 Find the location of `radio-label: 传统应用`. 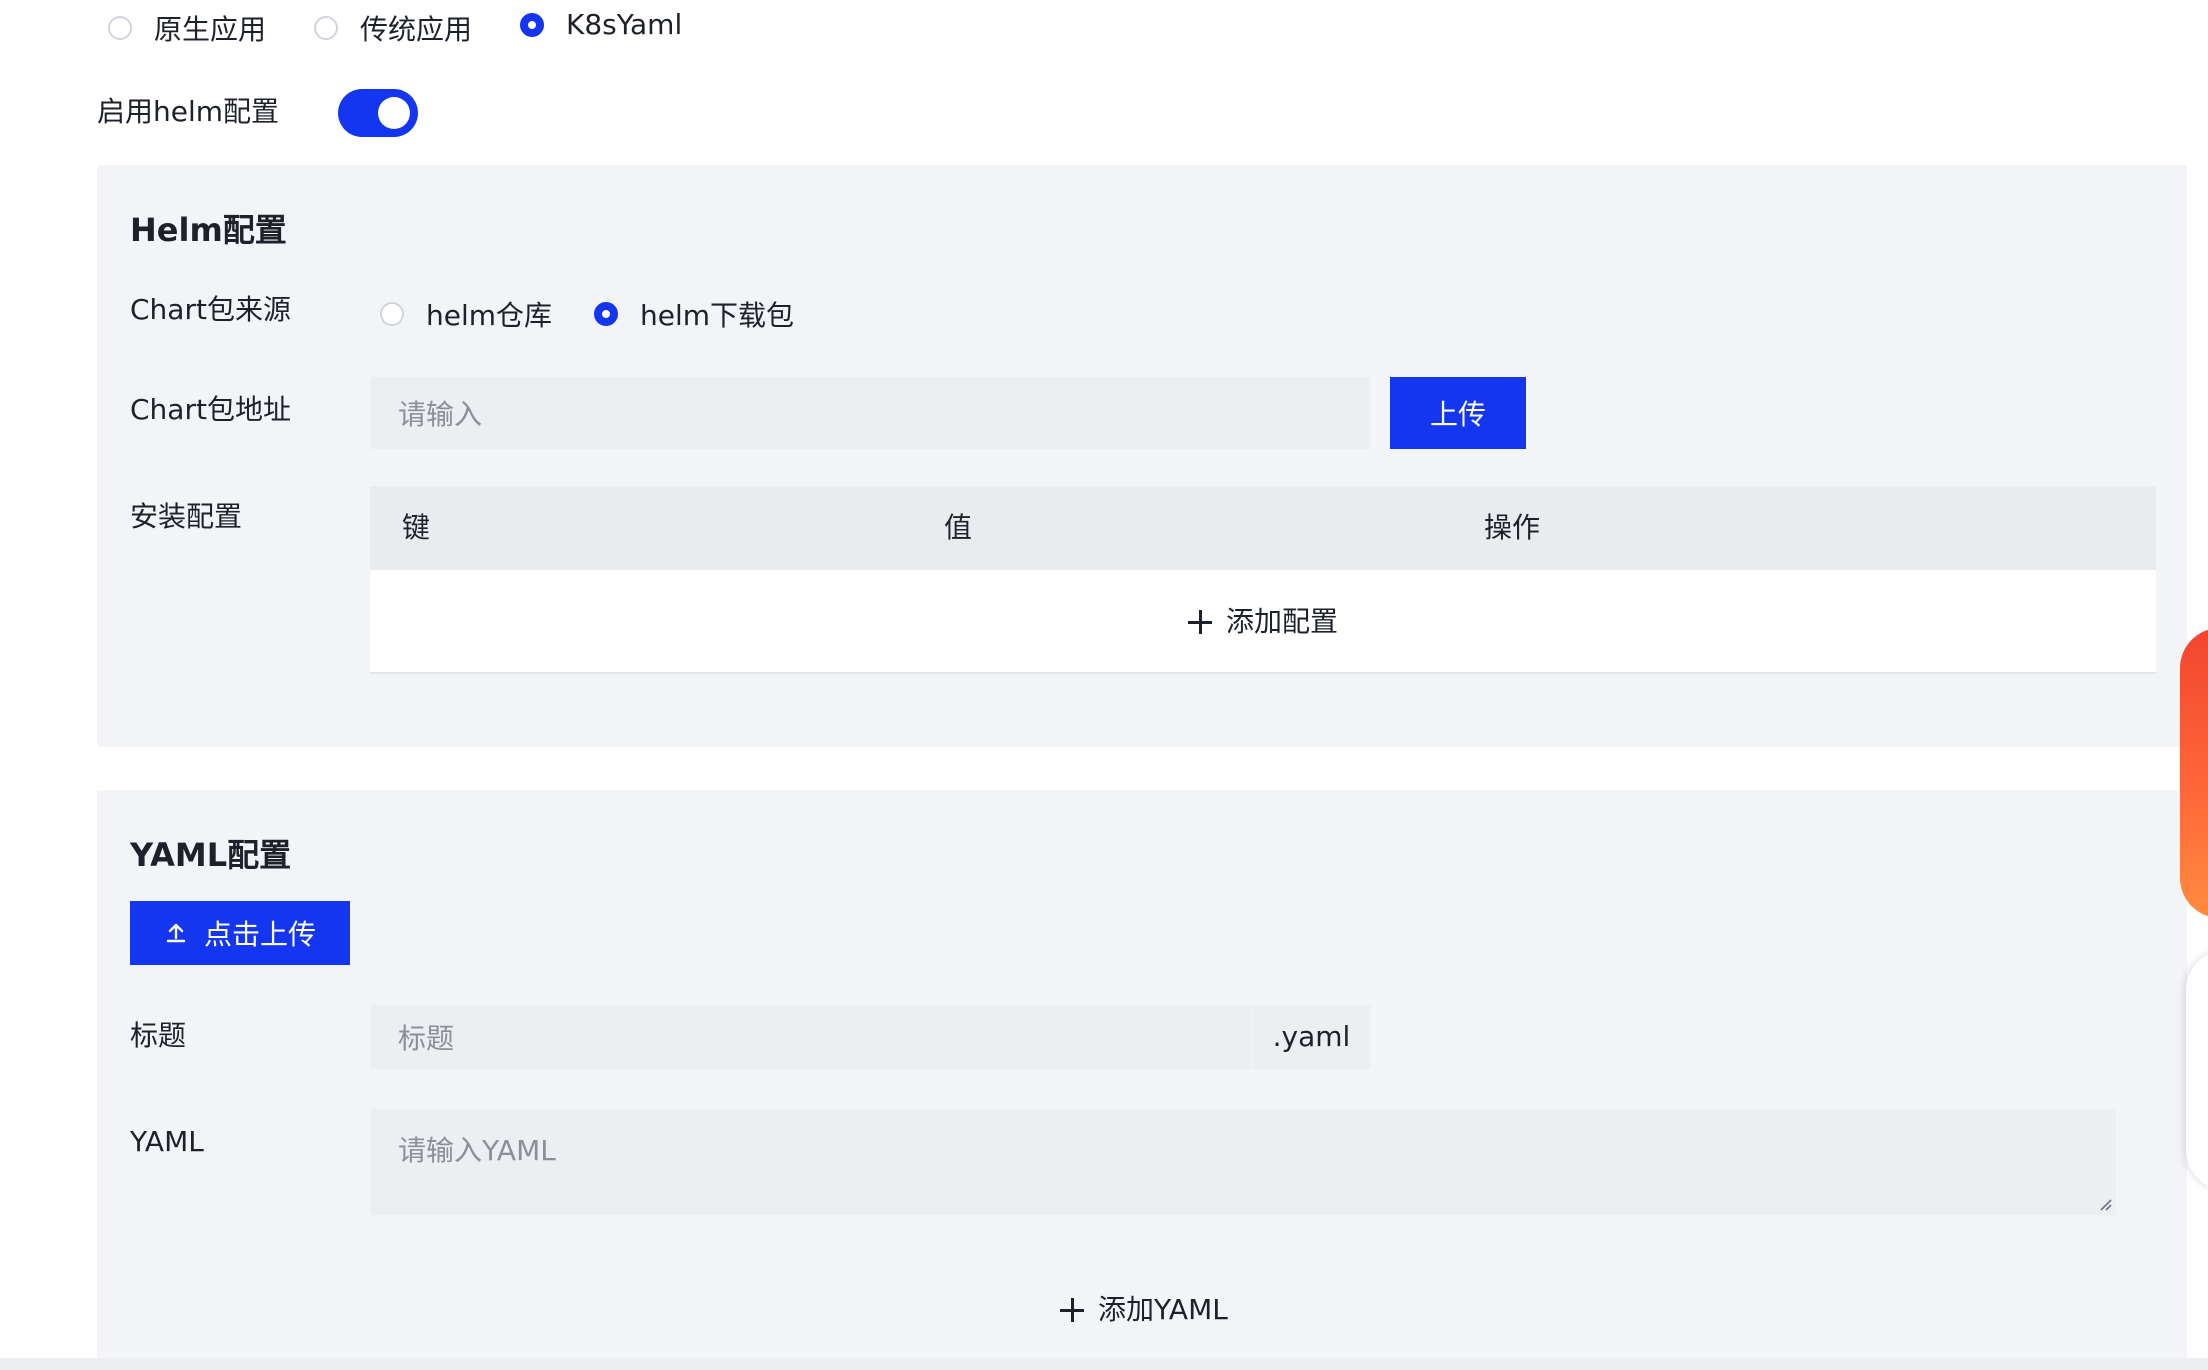

radio-label: 传统应用 is located at coordinates (416, 29).